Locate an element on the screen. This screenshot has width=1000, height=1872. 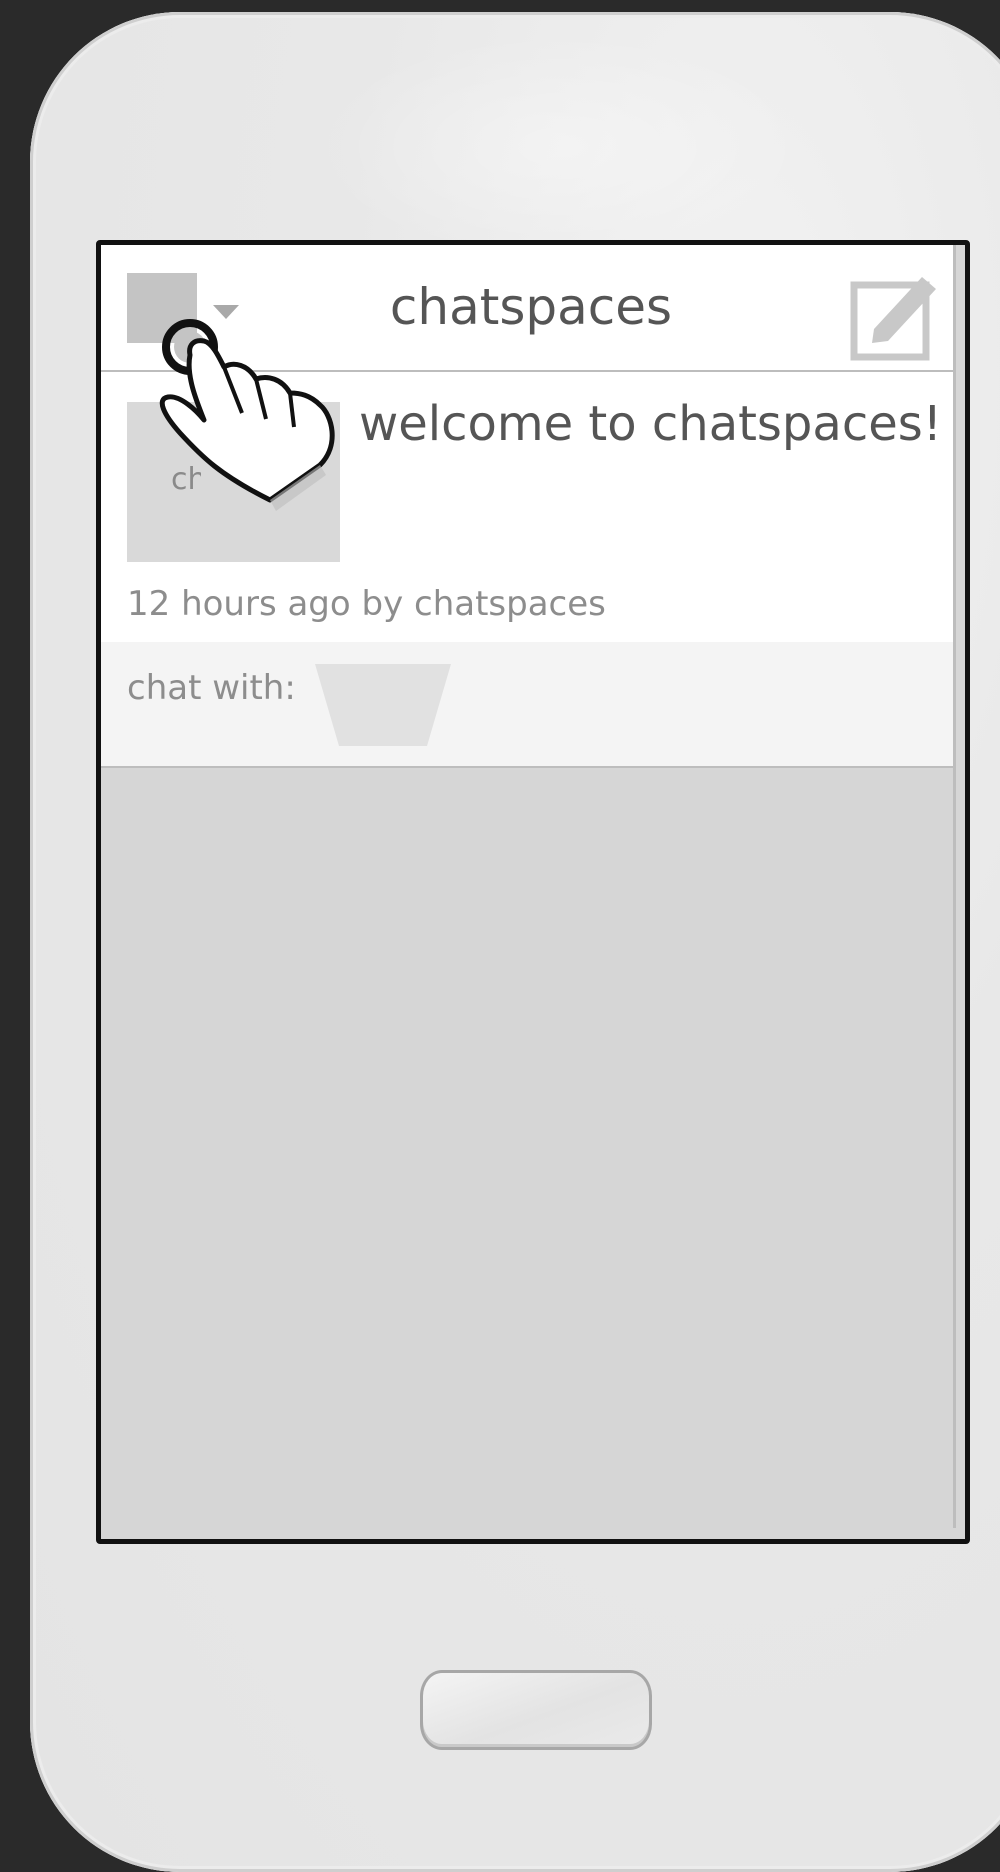
chat-with-label: chat with: is located at coordinates (211, 688).